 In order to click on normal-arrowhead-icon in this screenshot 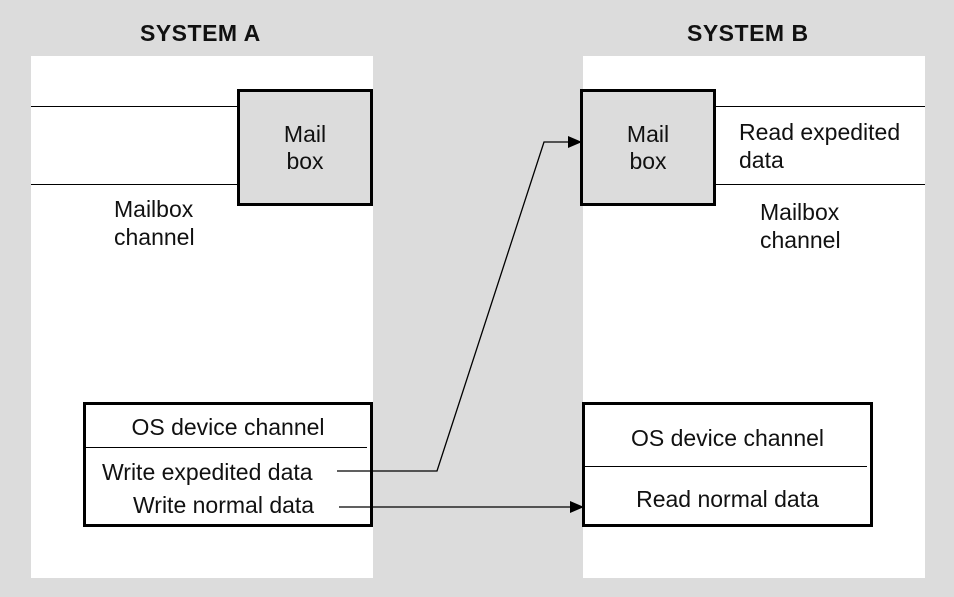, I will do `click(577, 507)`.